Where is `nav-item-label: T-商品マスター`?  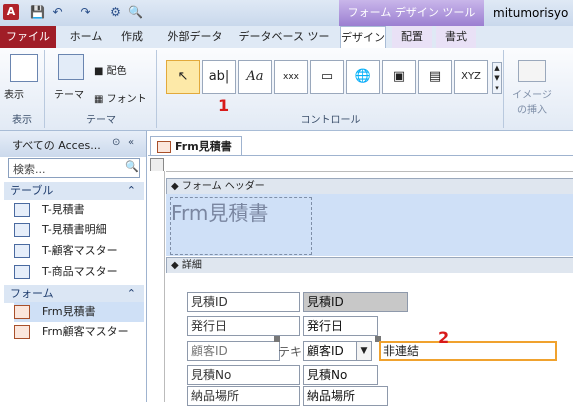 nav-item-label: T-商品マスター is located at coordinates (80, 271).